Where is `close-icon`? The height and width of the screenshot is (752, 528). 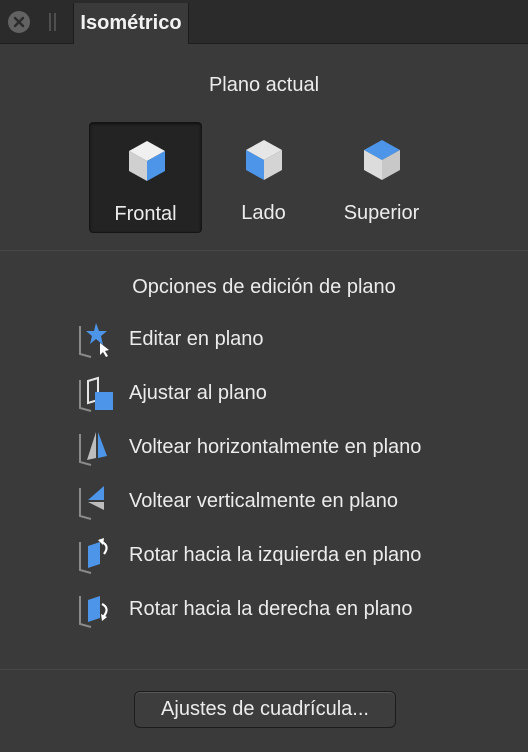 close-icon is located at coordinates (19, 22).